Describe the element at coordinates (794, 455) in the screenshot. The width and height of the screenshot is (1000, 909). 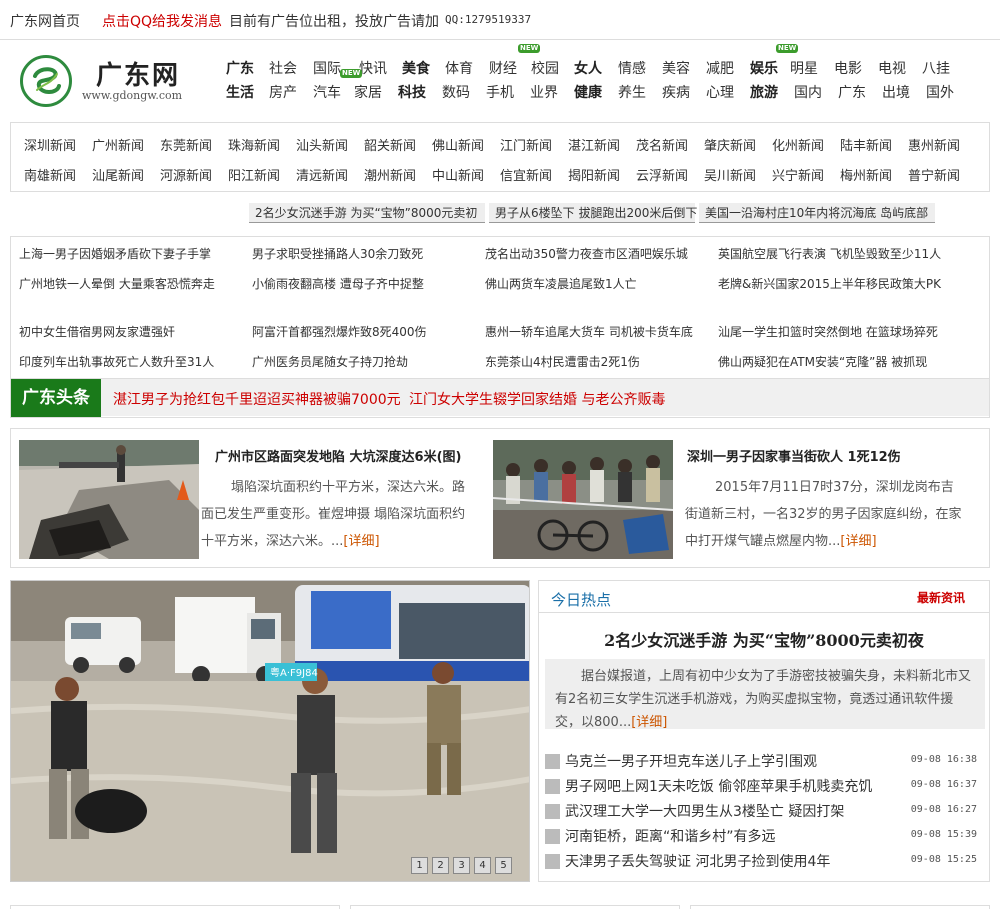
I see `feature-title: 深圳一男子因家事当街砍人 1死12伤` at that location.